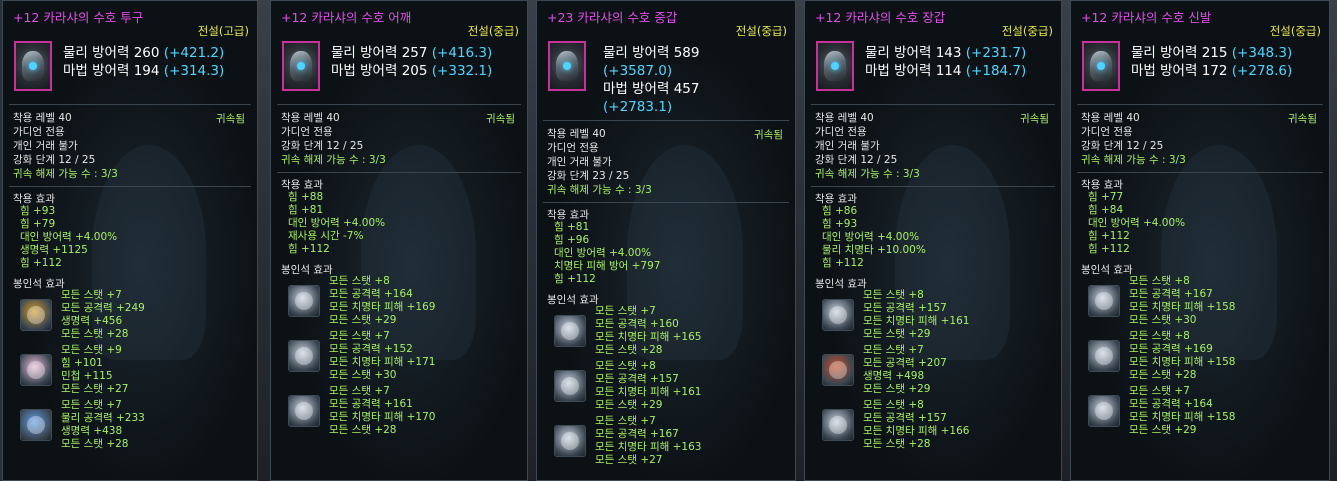 This screenshot has width=1337, height=481. What do you see at coordinates (572, 227) in the screenshot?
I see `effect-line: 힘 +81` at bounding box center [572, 227].